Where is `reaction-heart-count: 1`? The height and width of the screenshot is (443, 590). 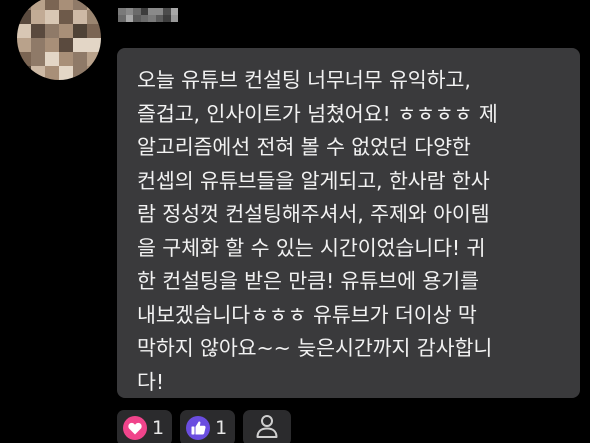
reaction-heart-count: 1 is located at coordinates (158, 428).